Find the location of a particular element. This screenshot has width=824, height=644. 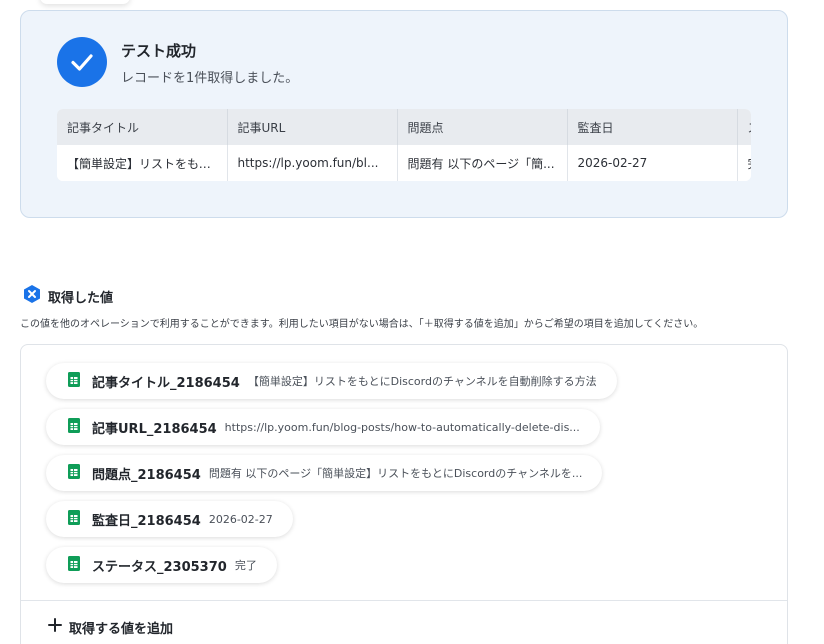

fetched-values-header: 取得した値 is located at coordinates (67, 296).